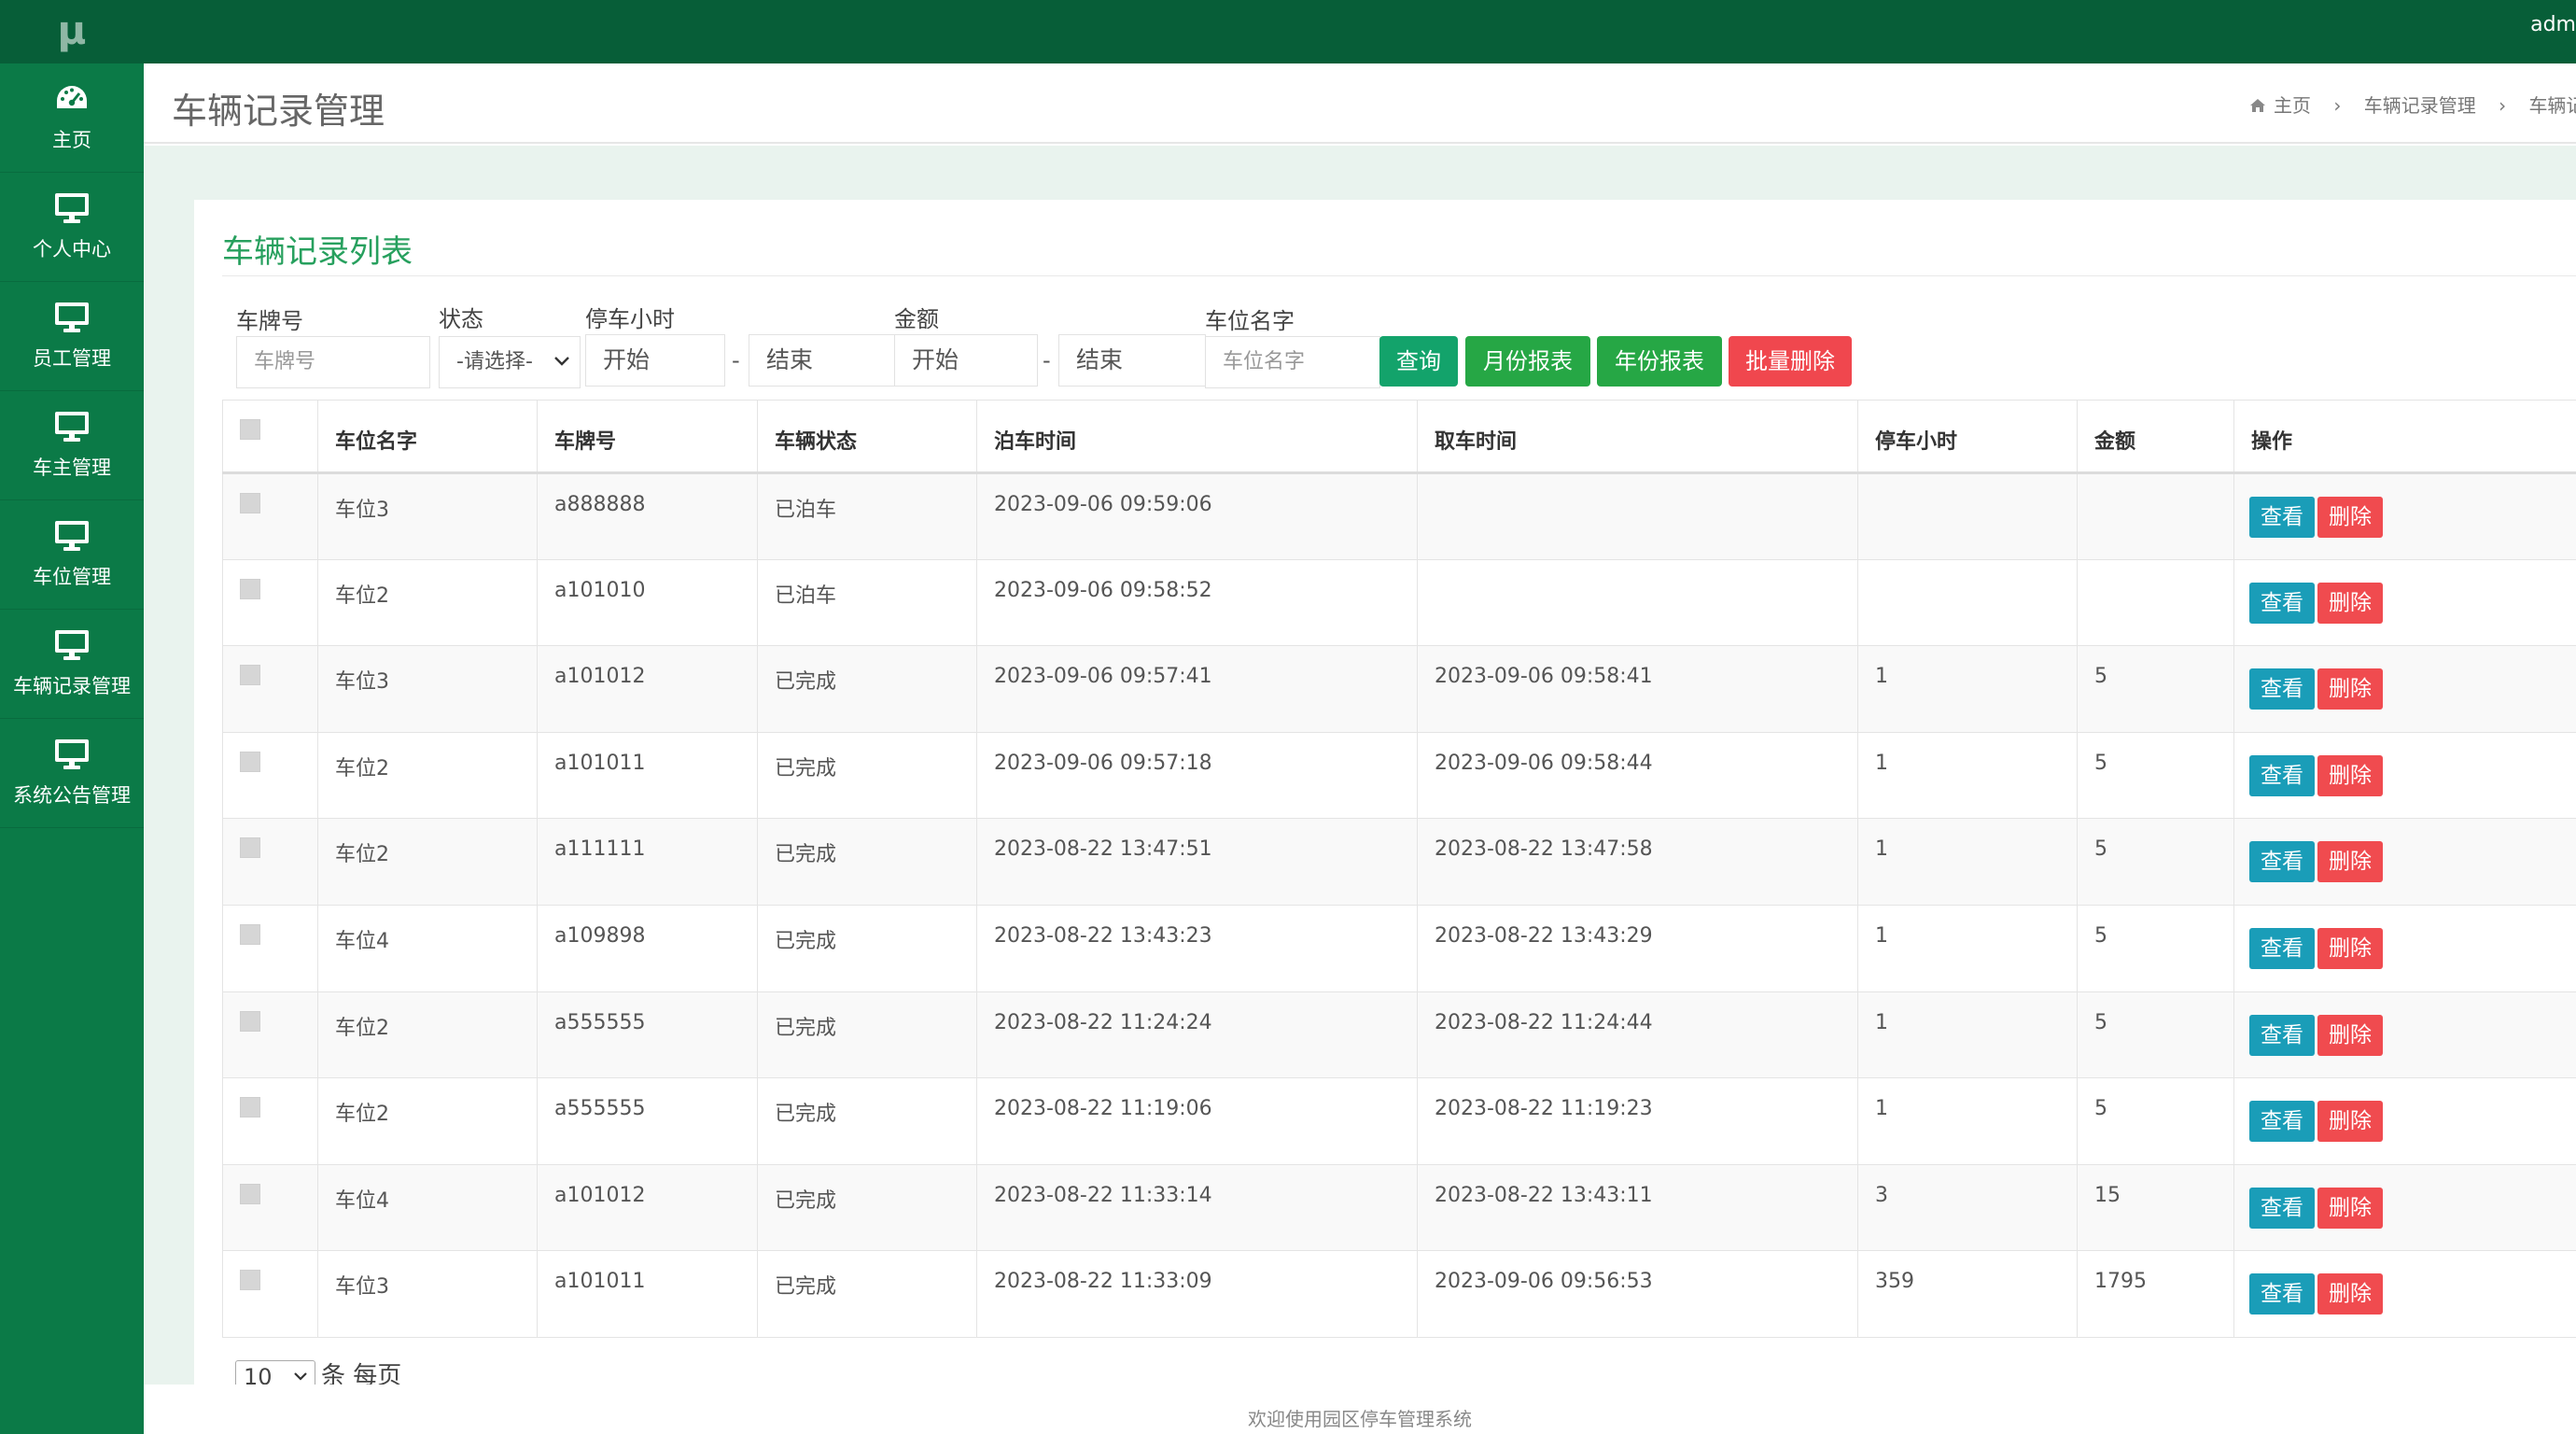 The image size is (2576, 1434). What do you see at coordinates (1637, 1035) in the screenshot?
I see `cell-pick-time: 2023-08-22 11:24:44` at bounding box center [1637, 1035].